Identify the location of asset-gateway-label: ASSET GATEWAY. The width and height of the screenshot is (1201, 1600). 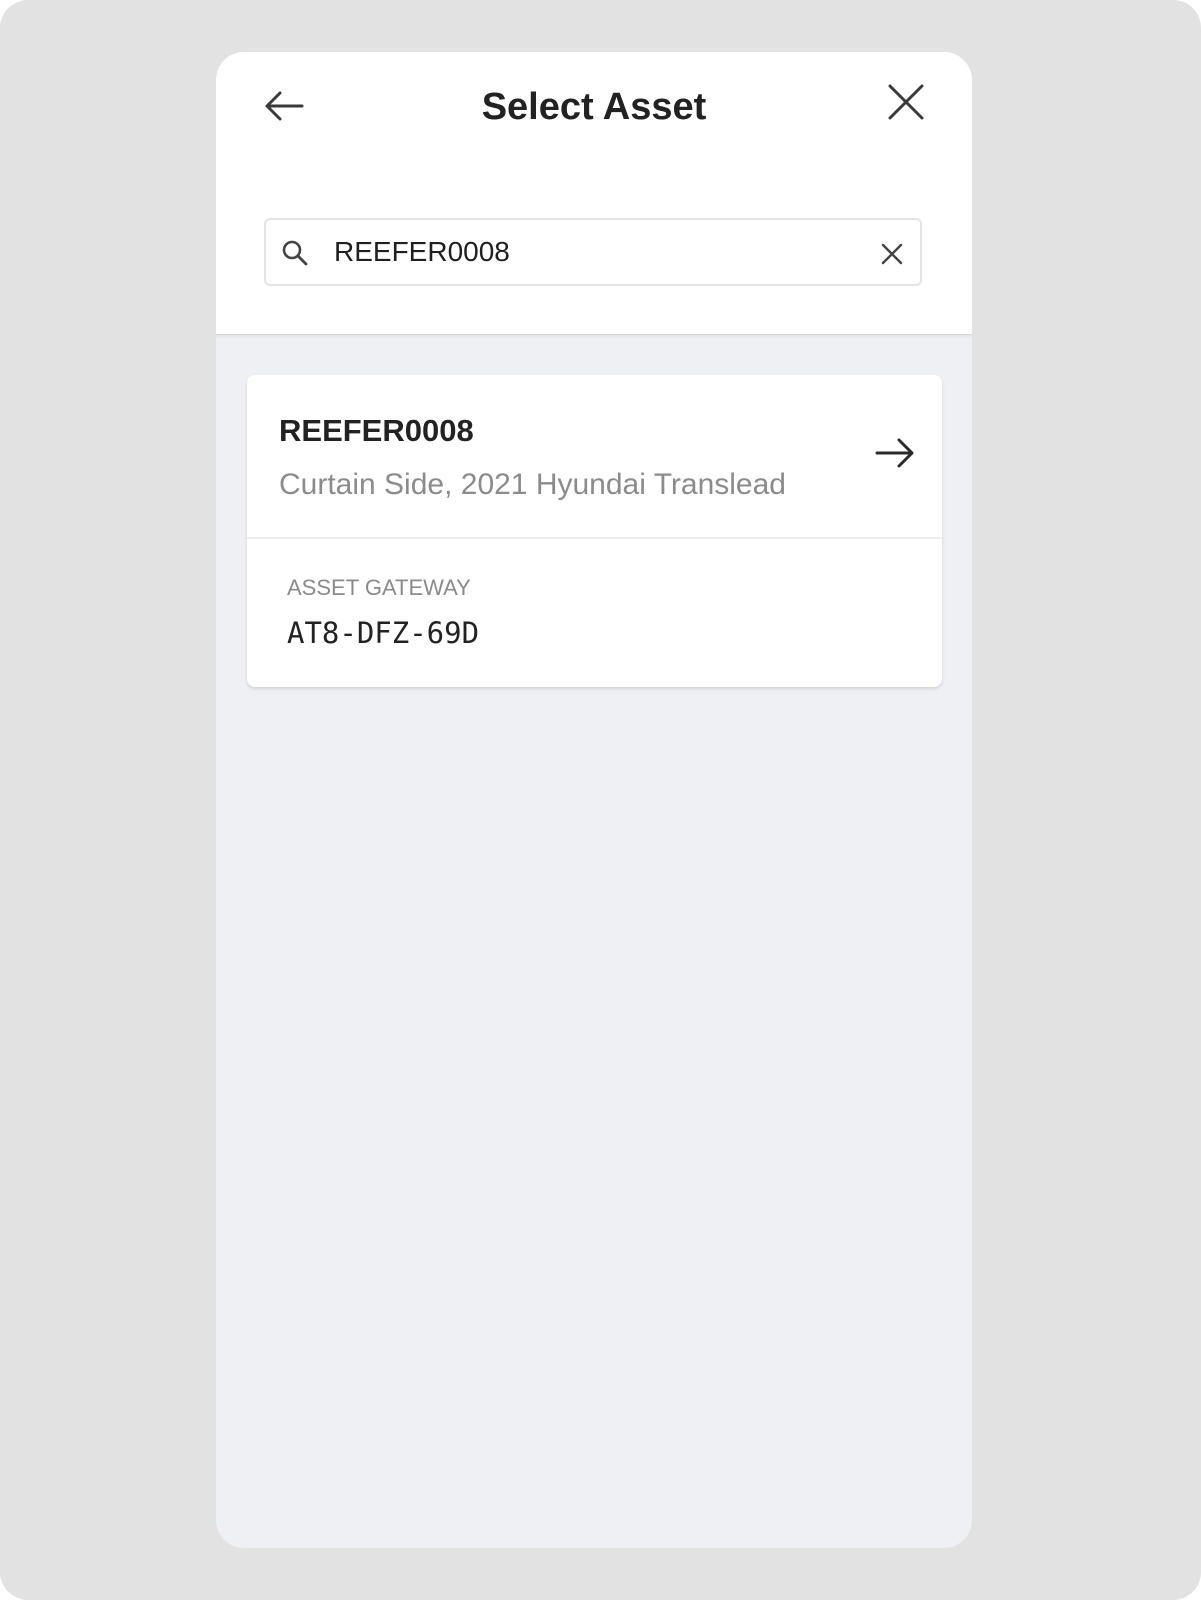
(379, 587).